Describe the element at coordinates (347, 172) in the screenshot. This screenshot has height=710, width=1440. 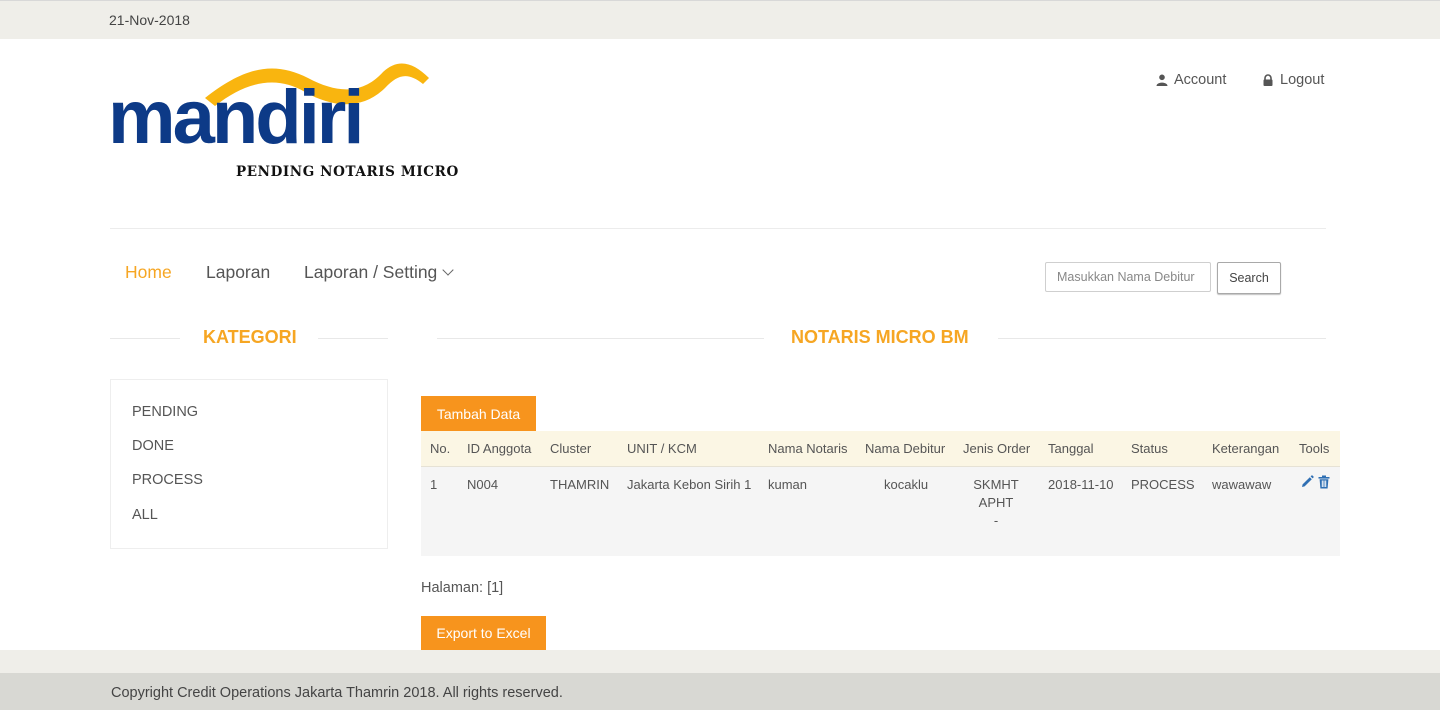
I see `logo-subtitle: PENDING NOTARIS MICRO` at that location.